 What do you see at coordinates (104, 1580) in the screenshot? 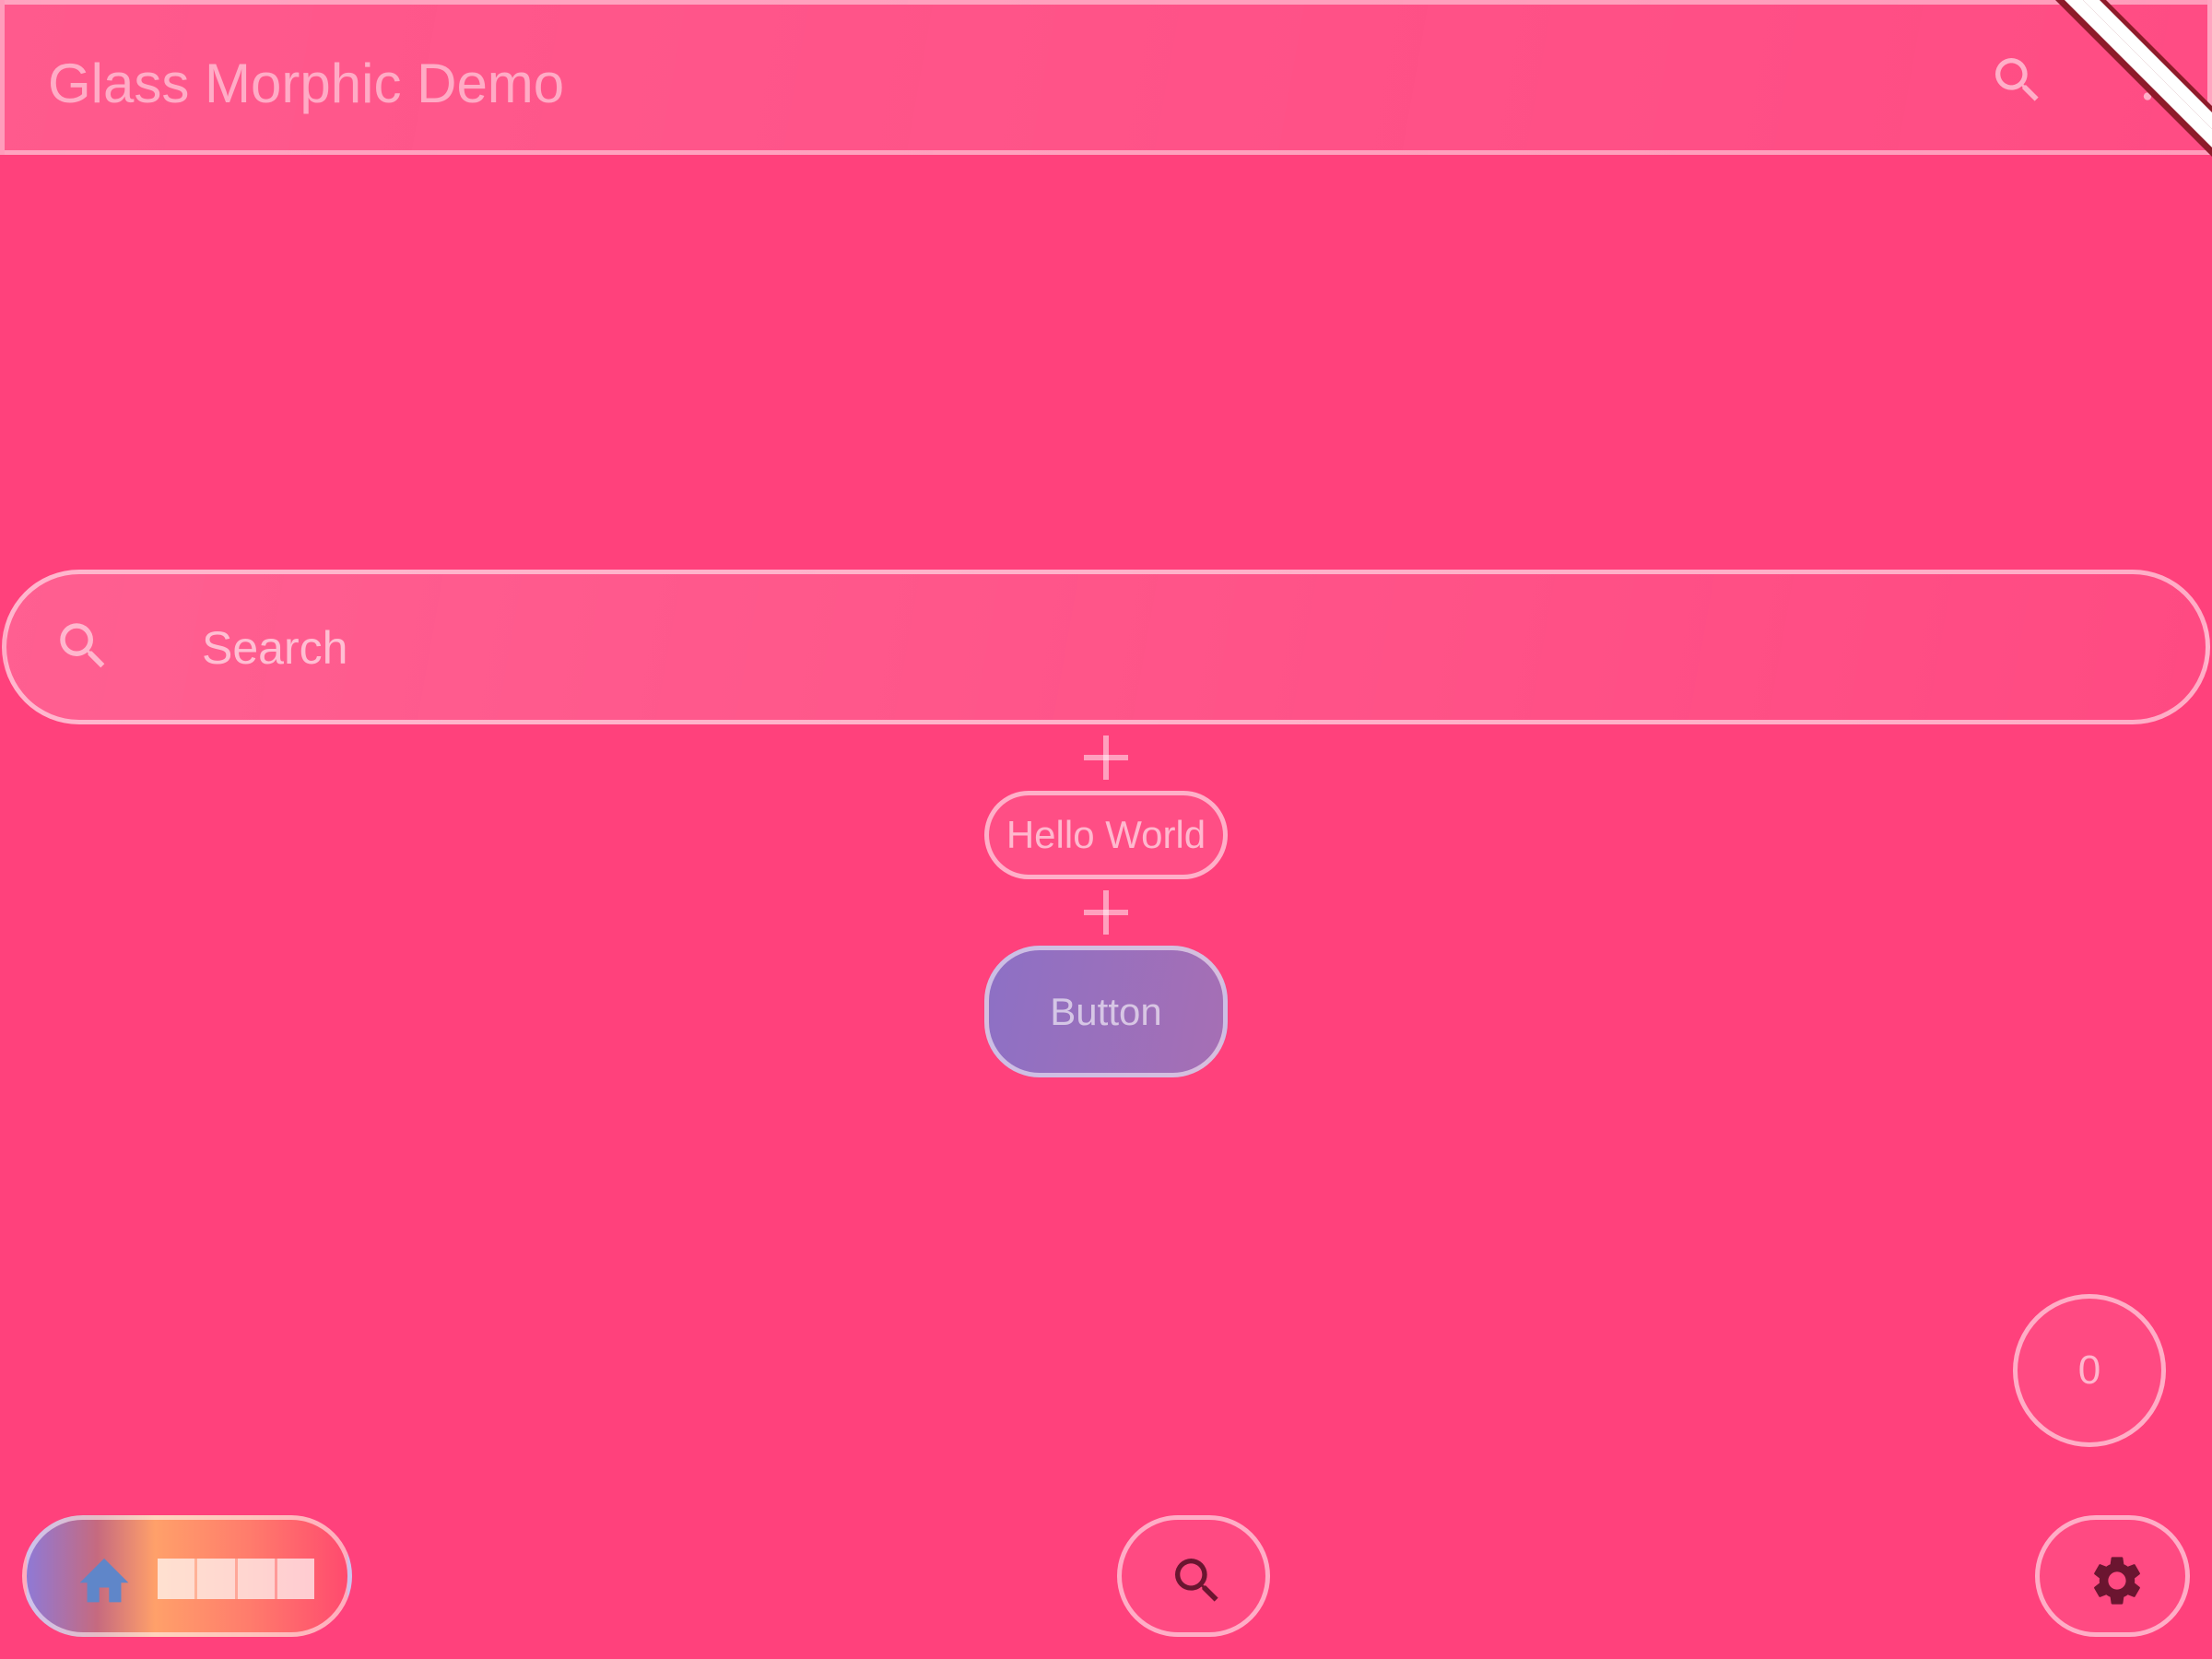
I see `home-icon` at bounding box center [104, 1580].